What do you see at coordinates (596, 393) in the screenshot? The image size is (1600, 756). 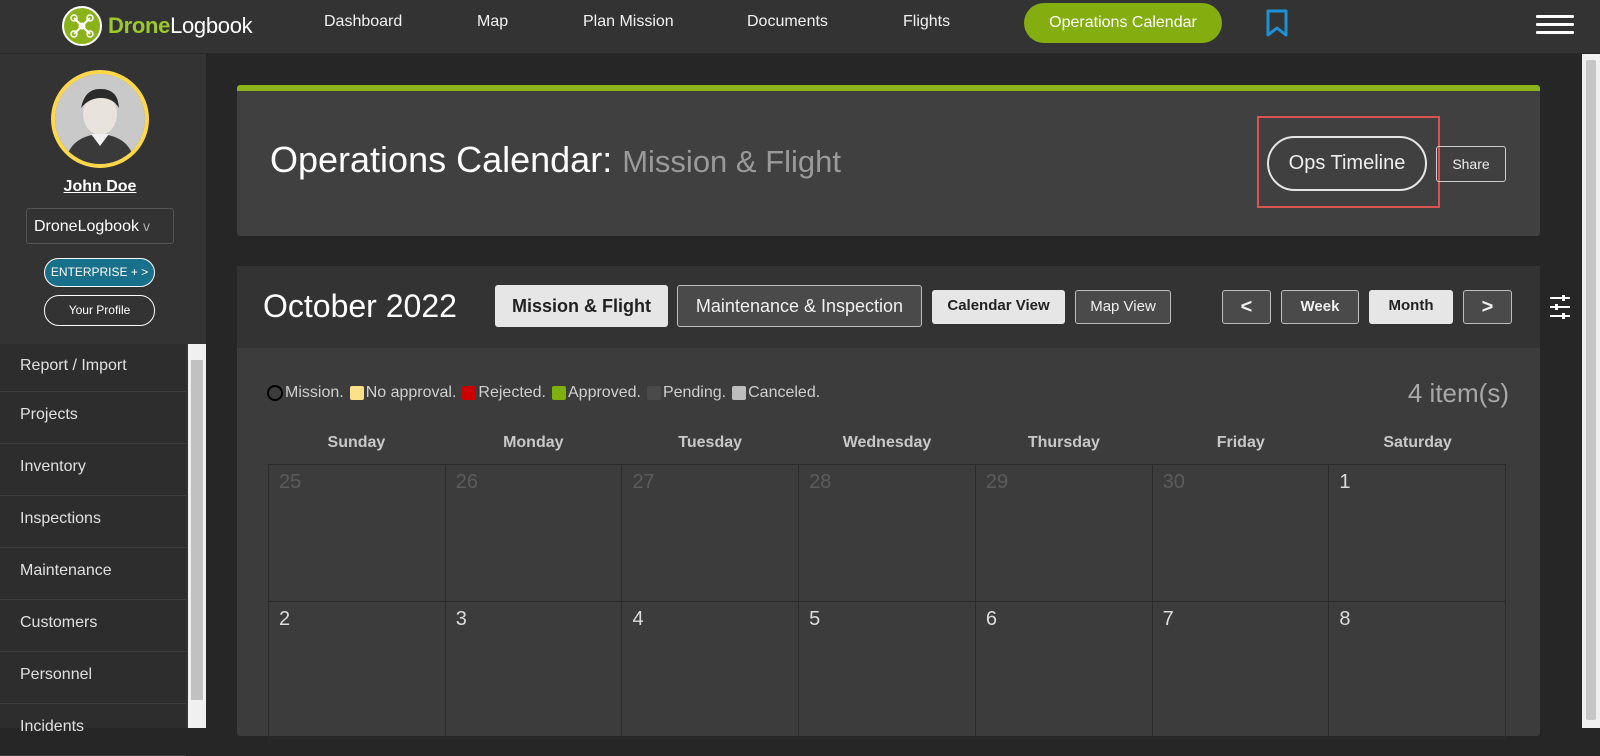 I see `legend-approved: Approved.` at bounding box center [596, 393].